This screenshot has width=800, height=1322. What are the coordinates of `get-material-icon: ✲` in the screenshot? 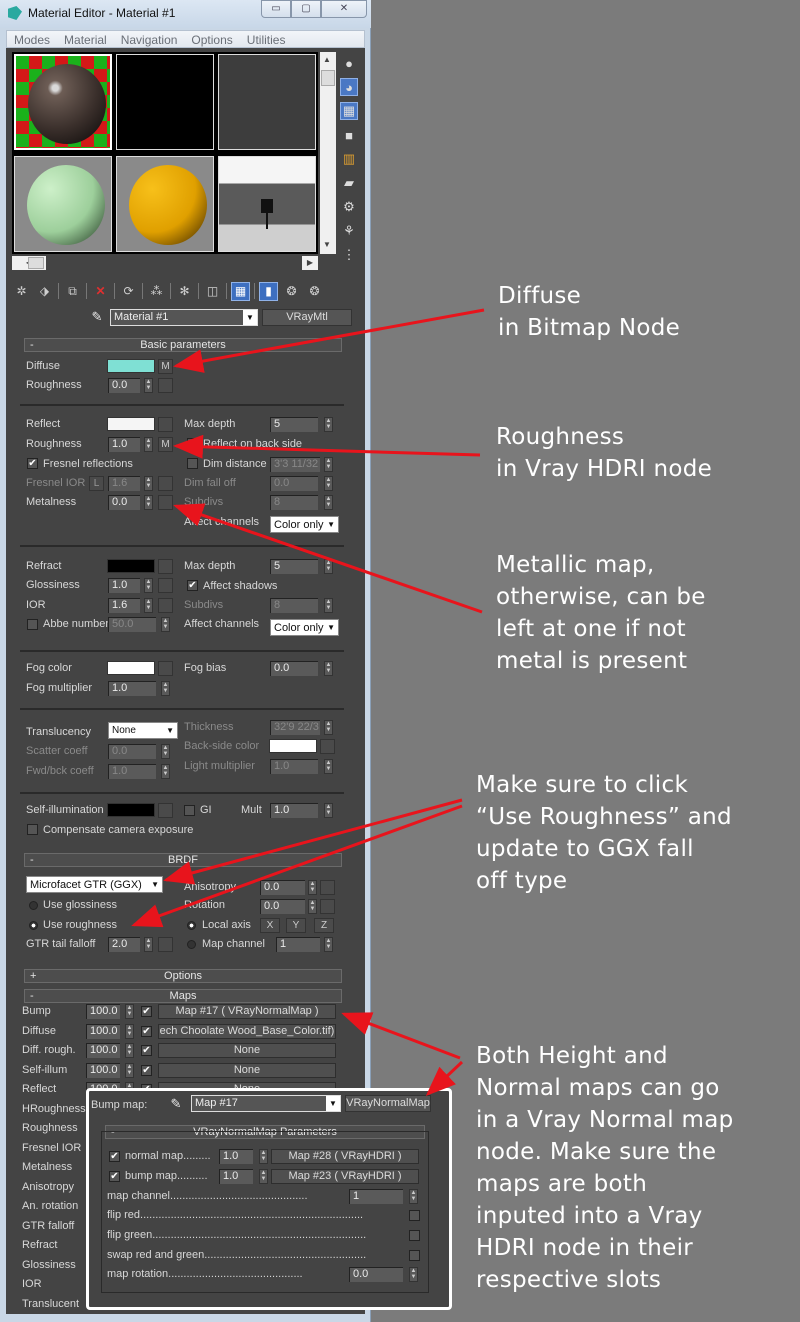 It's located at (21, 291).